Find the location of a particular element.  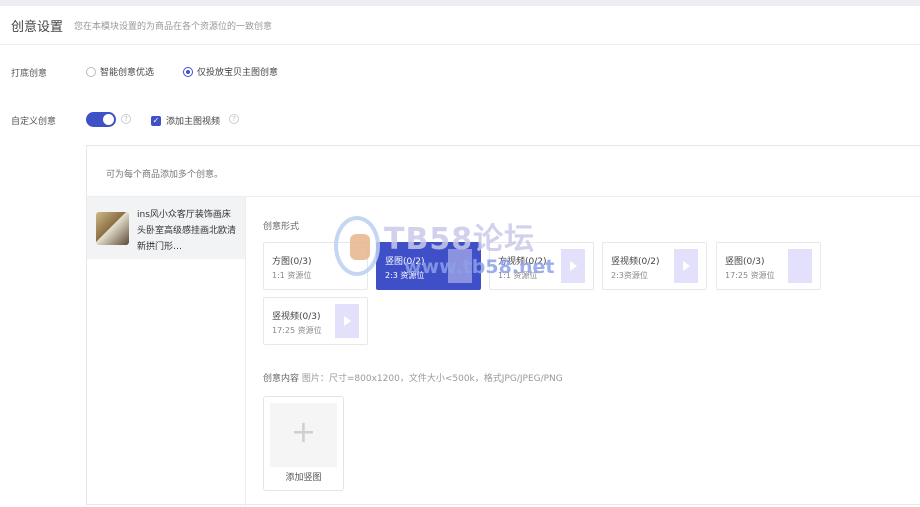

radio-label: 仅投放宝贝主图创意 is located at coordinates (238, 73).